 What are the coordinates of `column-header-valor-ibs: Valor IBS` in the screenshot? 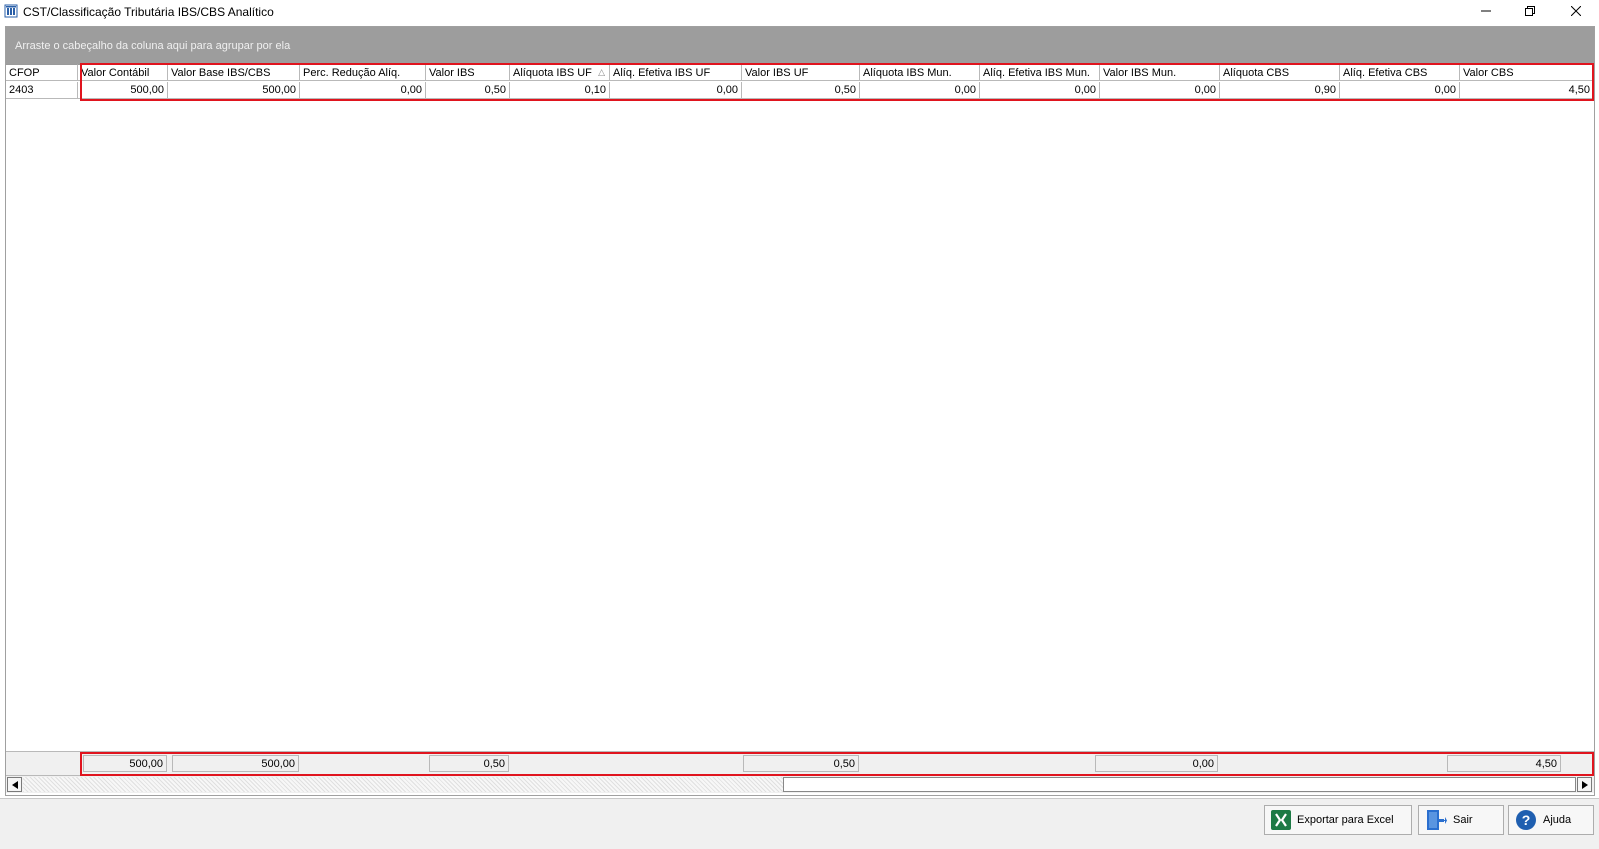 It's located at (468, 72).